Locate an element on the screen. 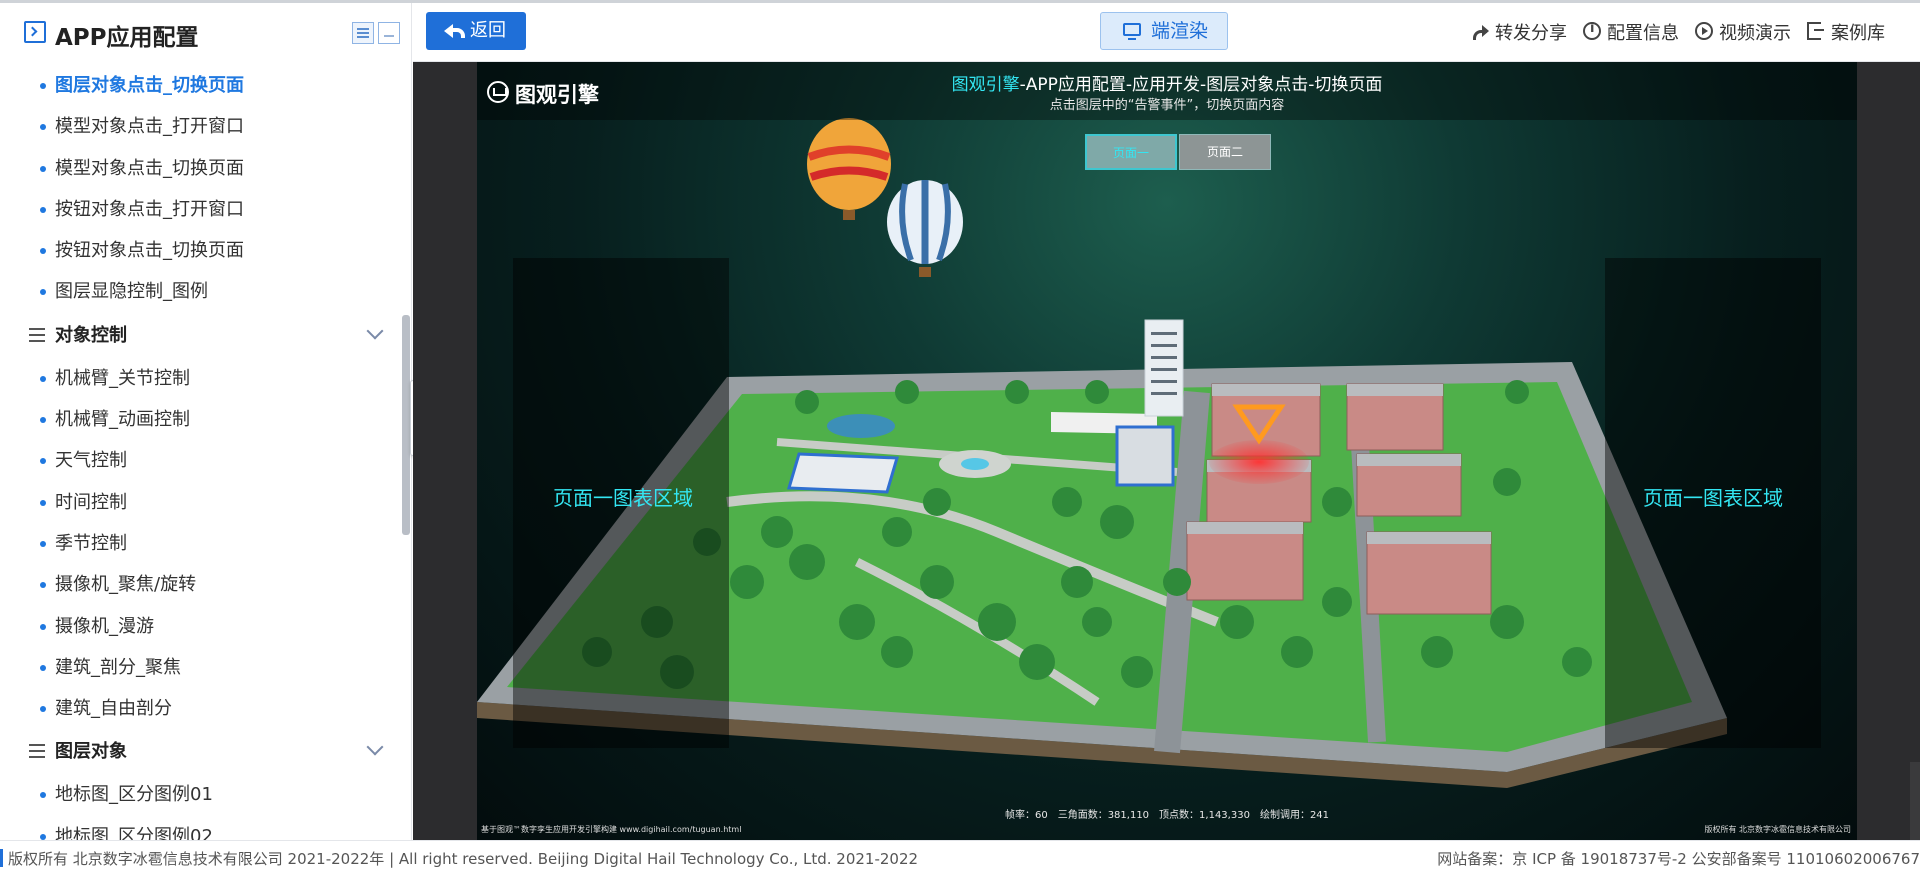 Image resolution: width=1920 pixels, height=881 pixels. sidebar-title: APP应用配置 is located at coordinates (127, 38).